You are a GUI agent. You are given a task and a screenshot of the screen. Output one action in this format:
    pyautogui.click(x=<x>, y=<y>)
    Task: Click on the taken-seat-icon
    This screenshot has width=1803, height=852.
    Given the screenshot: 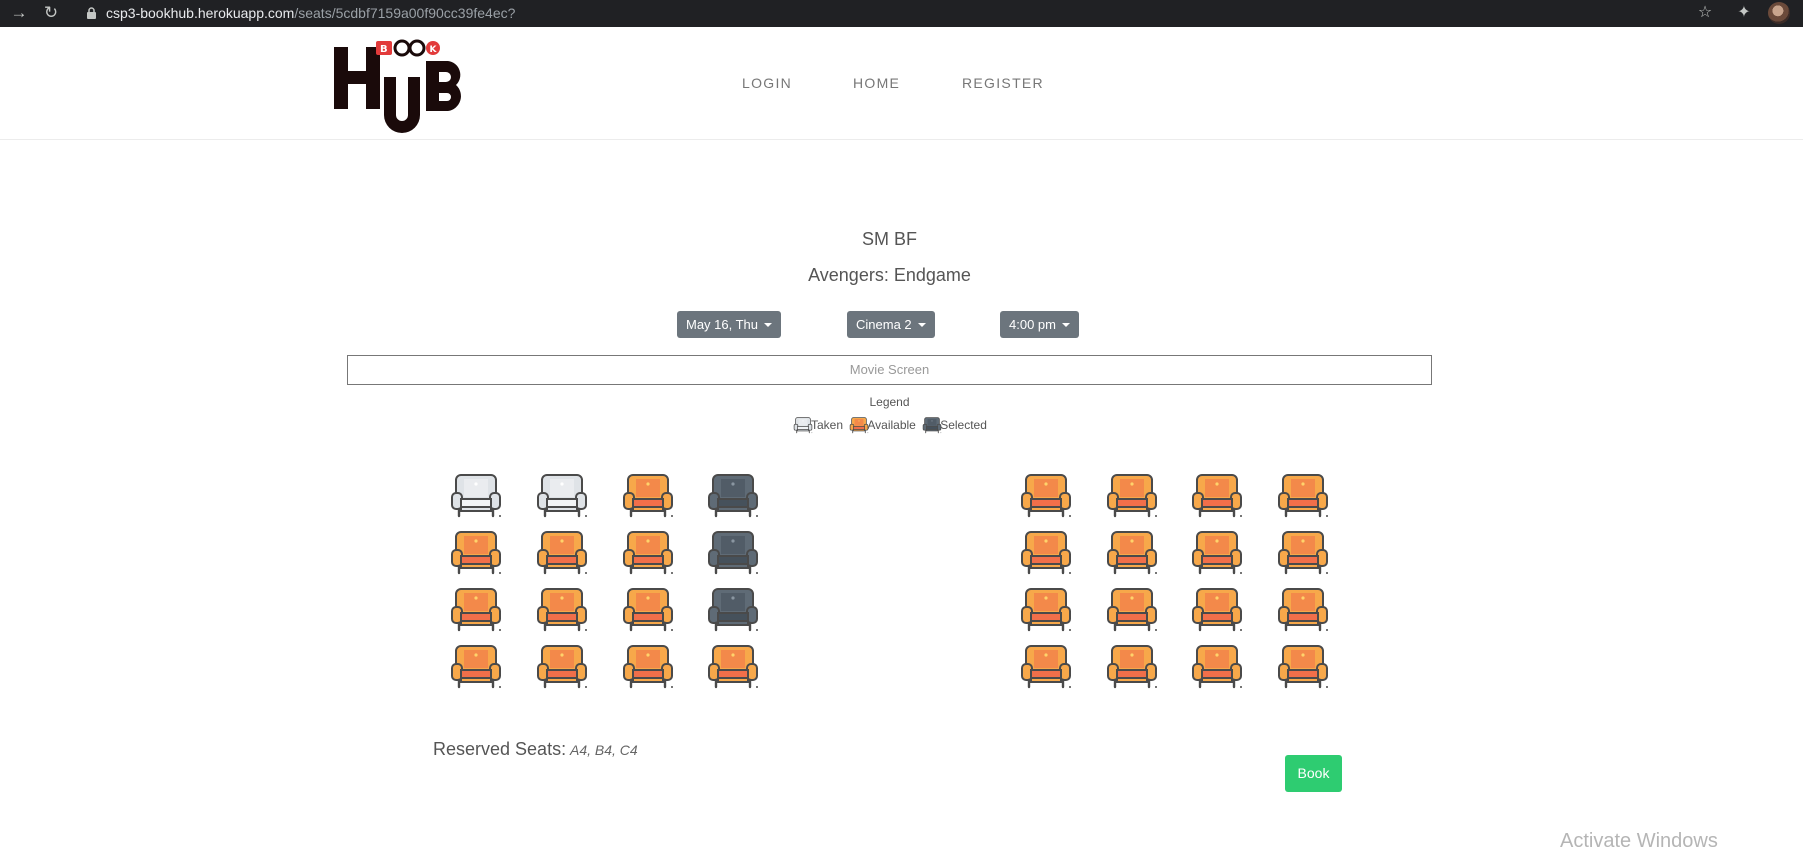 What is the action you would take?
    pyautogui.click(x=803, y=425)
    